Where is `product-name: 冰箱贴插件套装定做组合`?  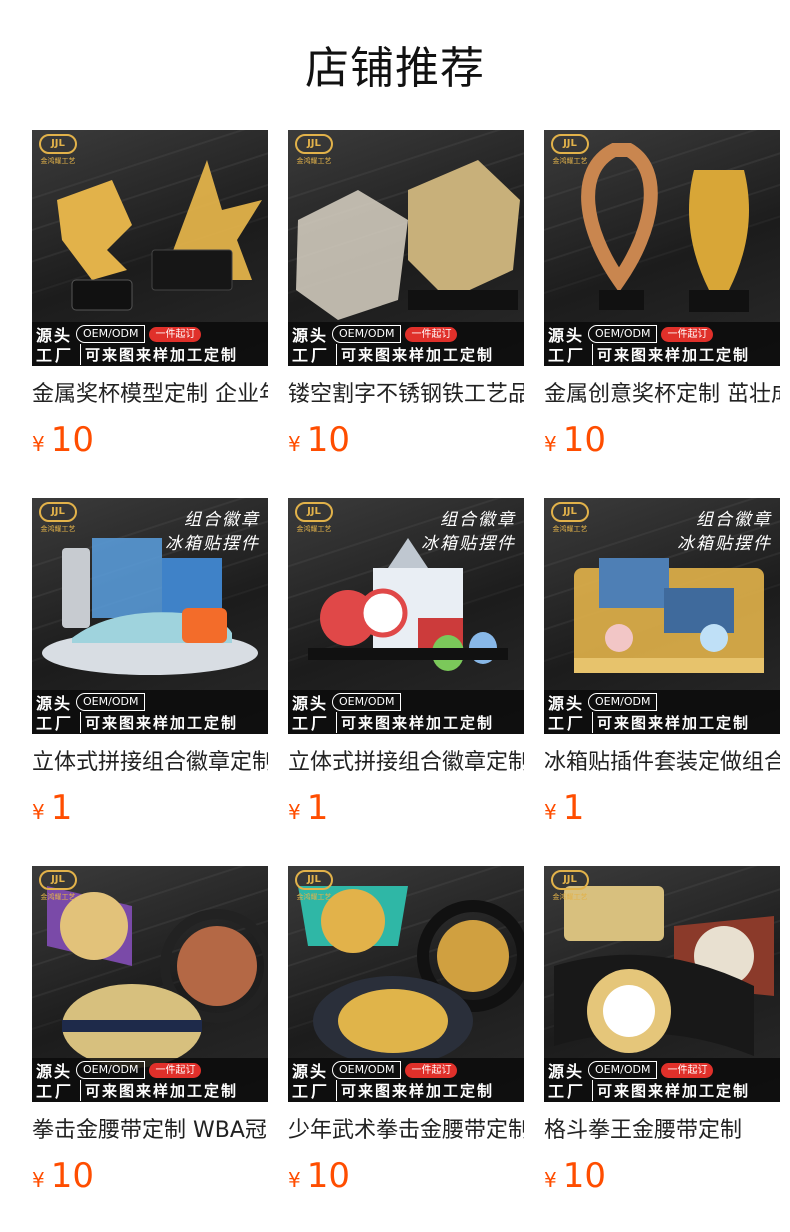
product-name: 冰箱贴插件套装定做组合 is located at coordinates (662, 763).